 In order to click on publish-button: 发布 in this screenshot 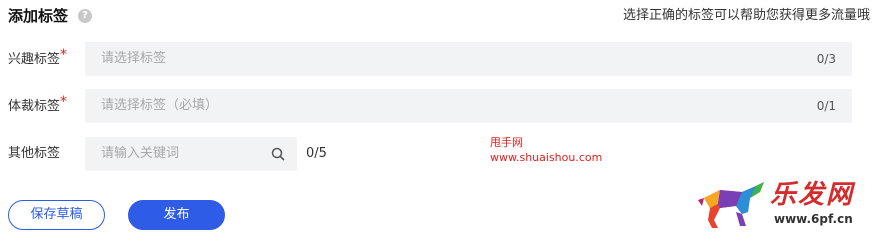, I will do `click(176, 215)`.